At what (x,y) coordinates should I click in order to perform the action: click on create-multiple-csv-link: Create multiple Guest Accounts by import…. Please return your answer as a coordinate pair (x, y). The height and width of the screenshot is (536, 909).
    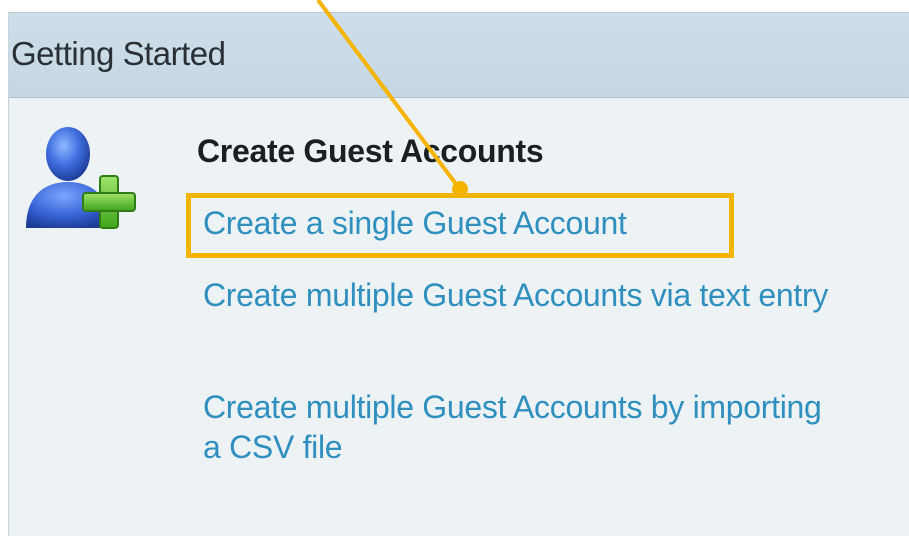
    Looking at the image, I should click on (523, 427).